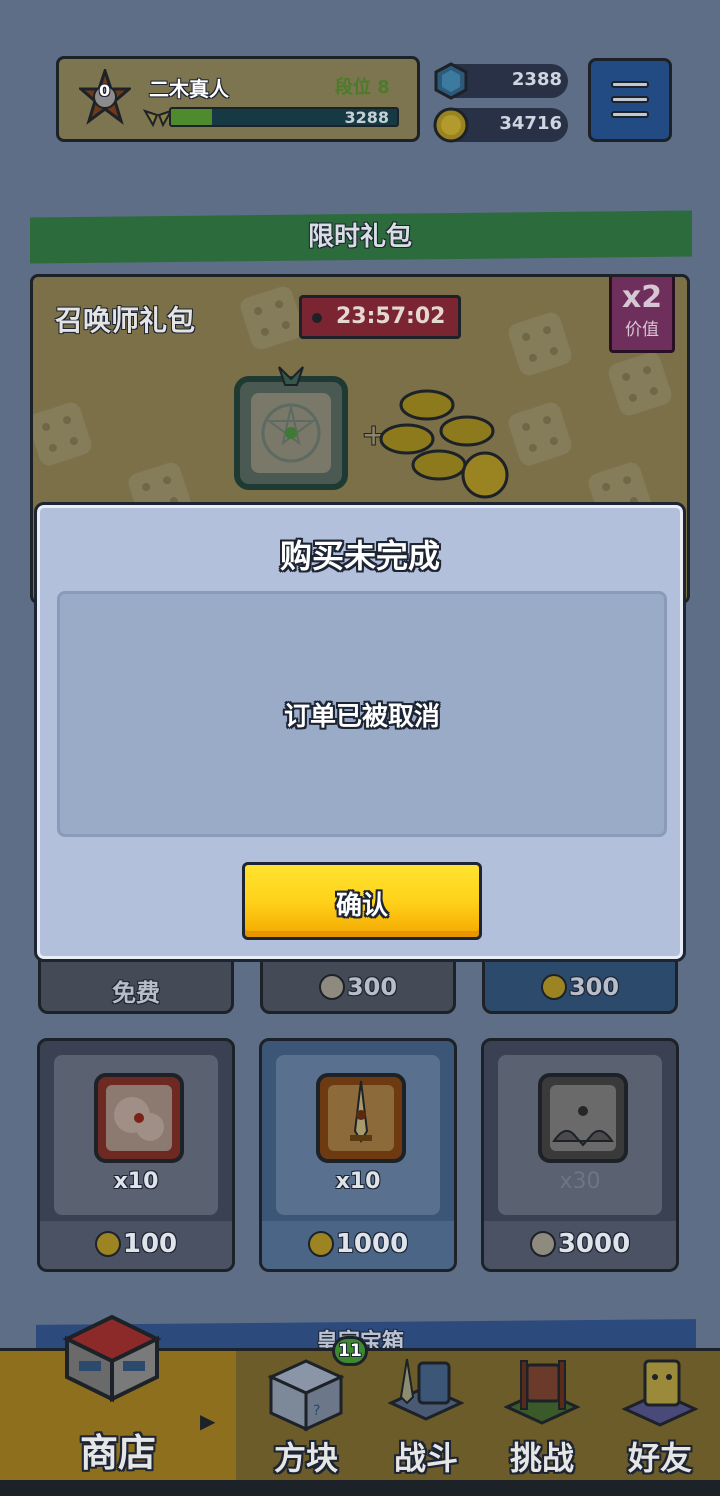 Image resolution: width=720 pixels, height=1496 pixels. Describe the element at coordinates (191, 117) in the screenshot. I see `xp-progress-fill` at that location.